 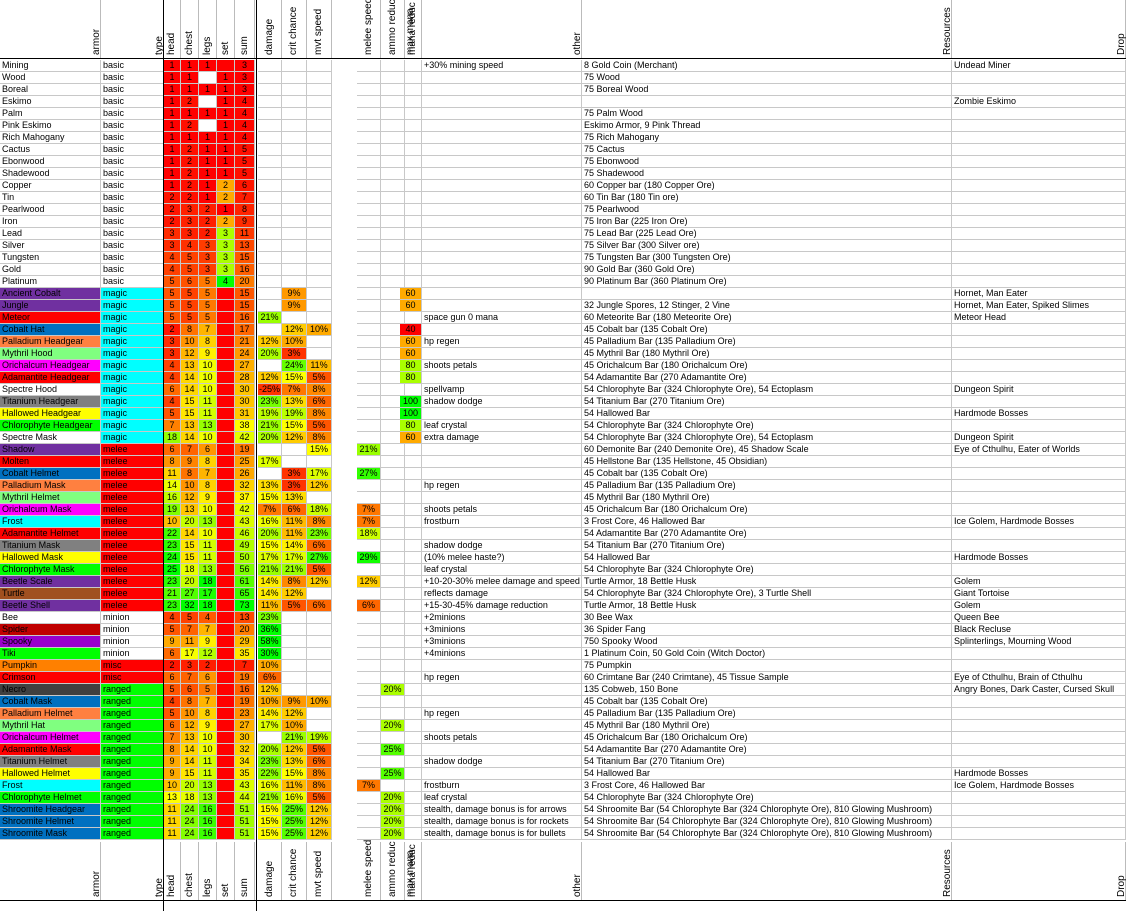 What do you see at coordinates (50, 642) in the screenshot?
I see `cell-armor: Spooky` at bounding box center [50, 642].